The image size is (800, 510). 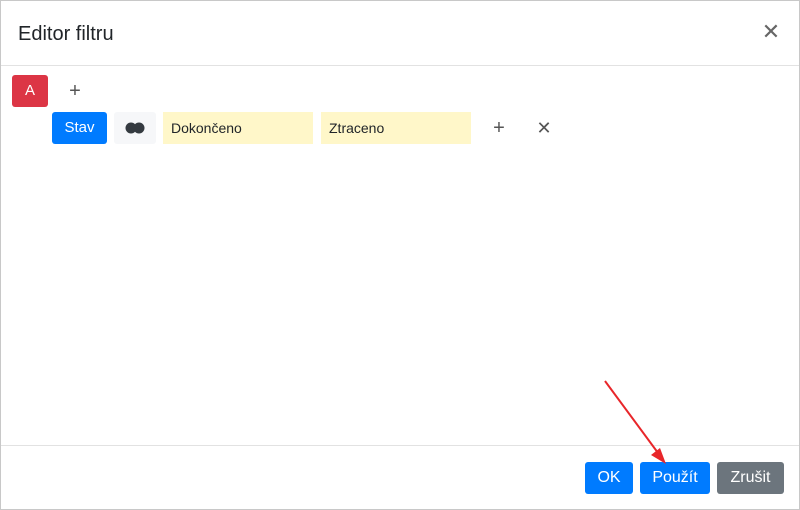 What do you see at coordinates (66, 34) in the screenshot?
I see `dialog-title: Editor filtru` at bounding box center [66, 34].